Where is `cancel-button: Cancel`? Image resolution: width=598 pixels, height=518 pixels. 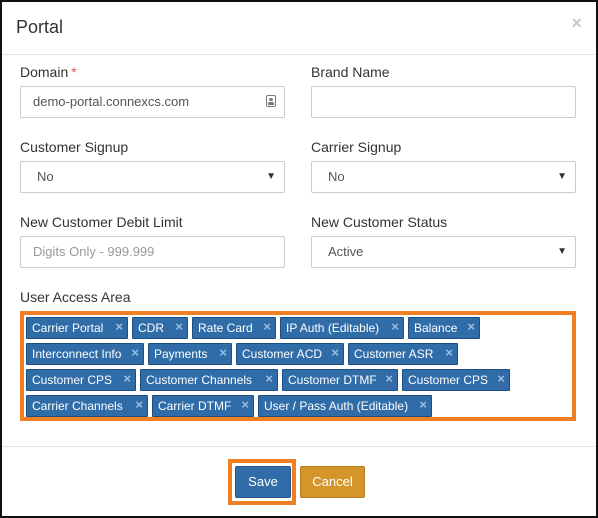
cancel-button: Cancel is located at coordinates (332, 482).